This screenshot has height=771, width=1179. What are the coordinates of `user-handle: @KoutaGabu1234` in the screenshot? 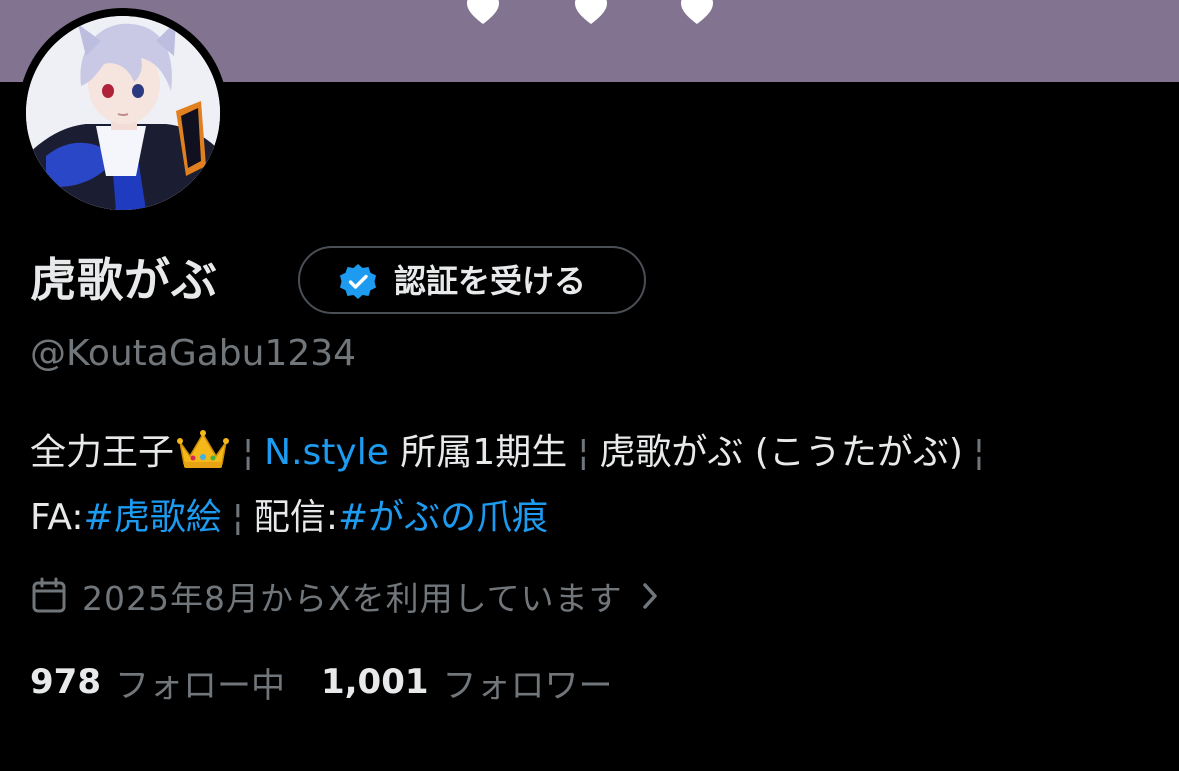 It's located at (193, 353).